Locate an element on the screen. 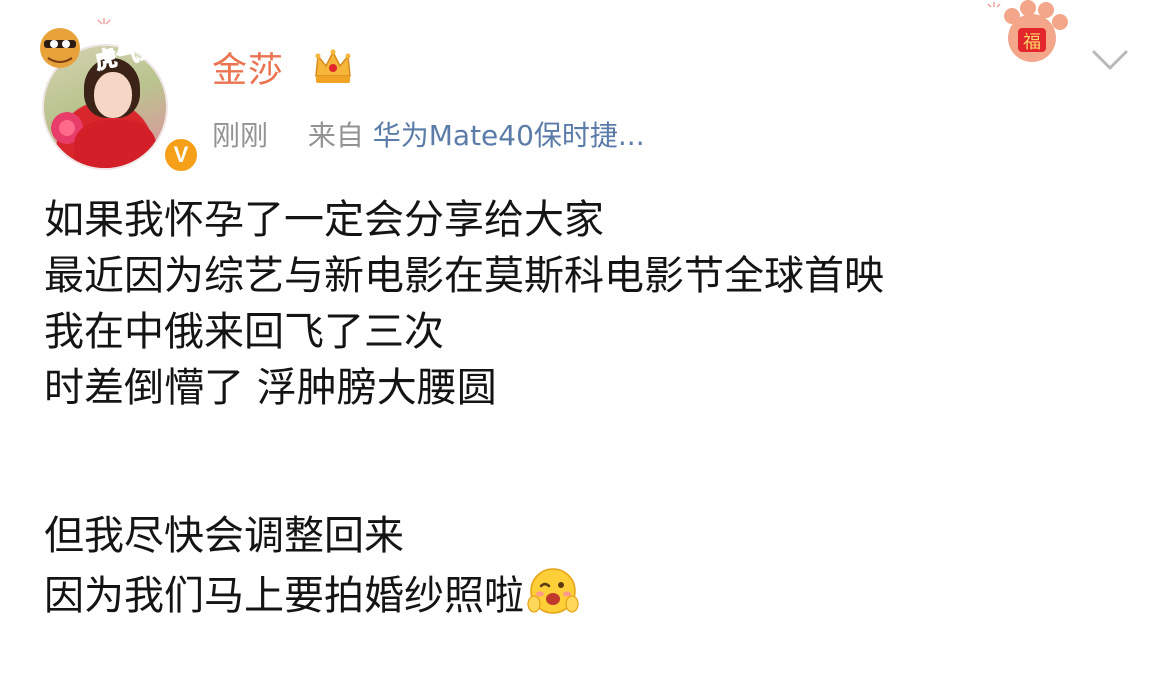 The image size is (1169, 679). post-text-line: 如果我怀孕了一定会分享给大家 is located at coordinates (324, 220).